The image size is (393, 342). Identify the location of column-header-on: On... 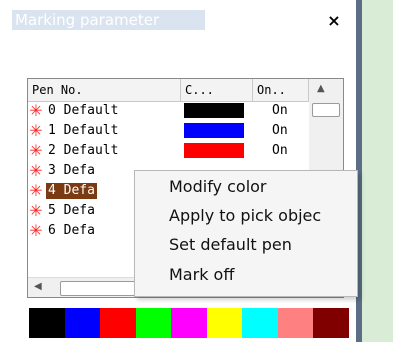
(281, 90).